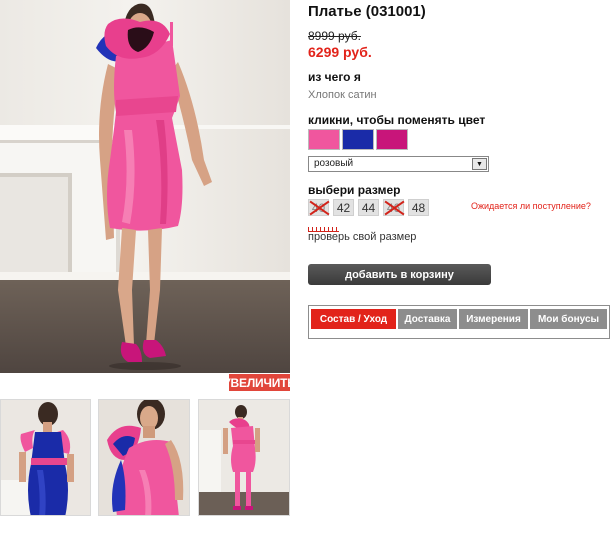 The height and width of the screenshot is (533, 615). What do you see at coordinates (334, 163) in the screenshot?
I see `color-dropdown-value: розовый` at bounding box center [334, 163].